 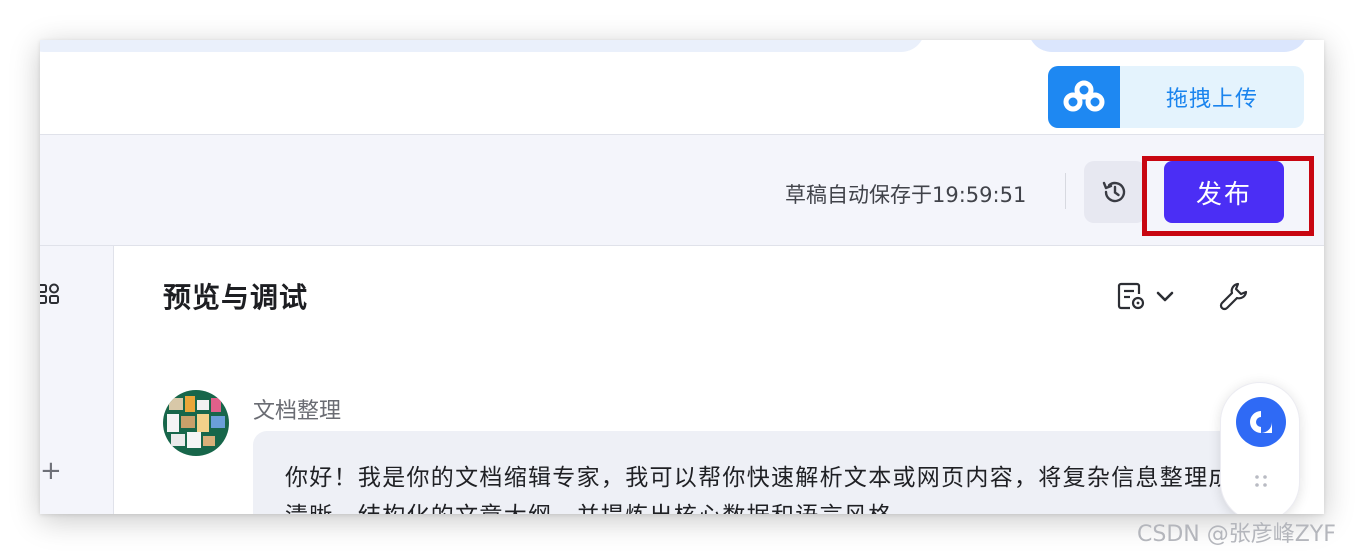 What do you see at coordinates (196, 423) in the screenshot?
I see `bot-avatar` at bounding box center [196, 423].